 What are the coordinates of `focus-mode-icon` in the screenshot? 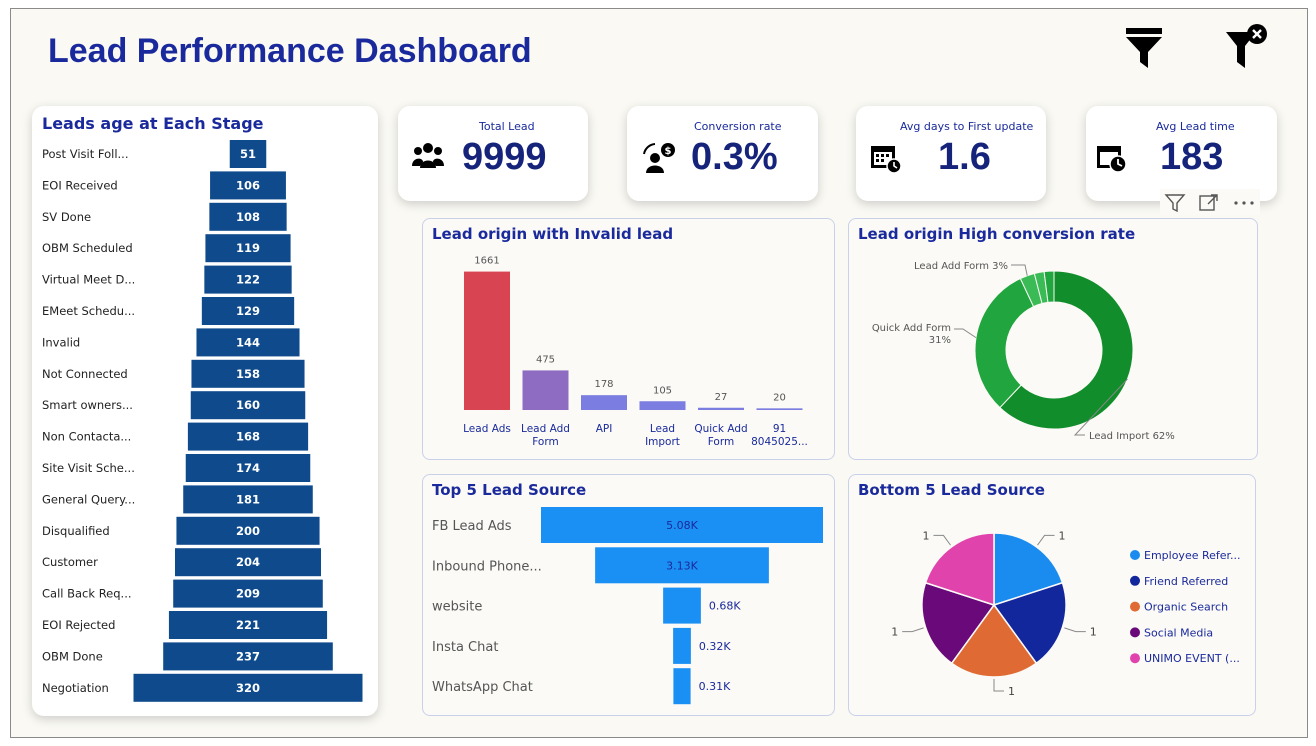 It's located at (1209, 203).